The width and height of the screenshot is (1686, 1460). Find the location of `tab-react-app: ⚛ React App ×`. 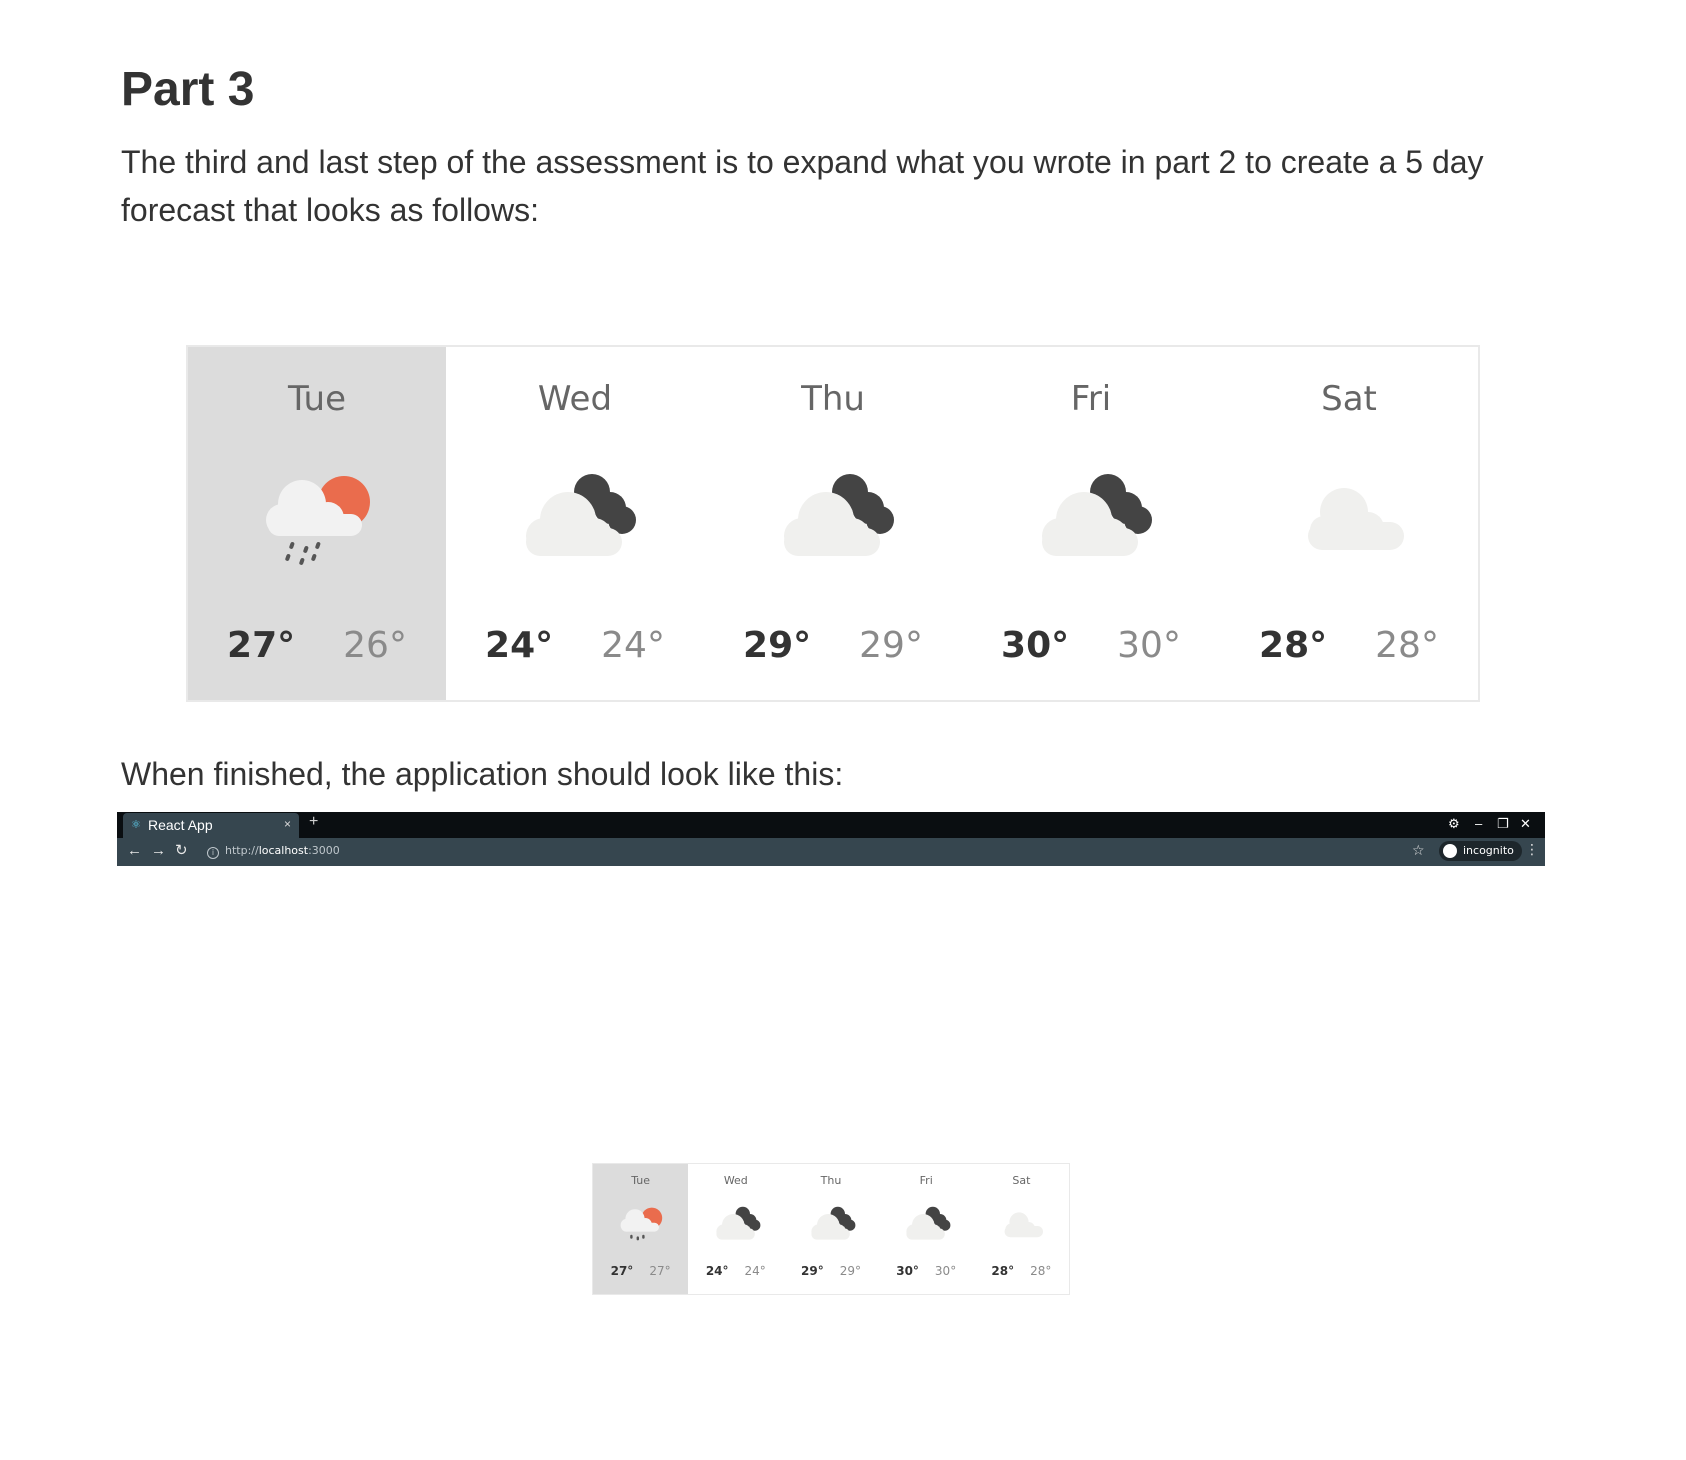

tab-react-app: ⚛ React App × is located at coordinates (211, 825).